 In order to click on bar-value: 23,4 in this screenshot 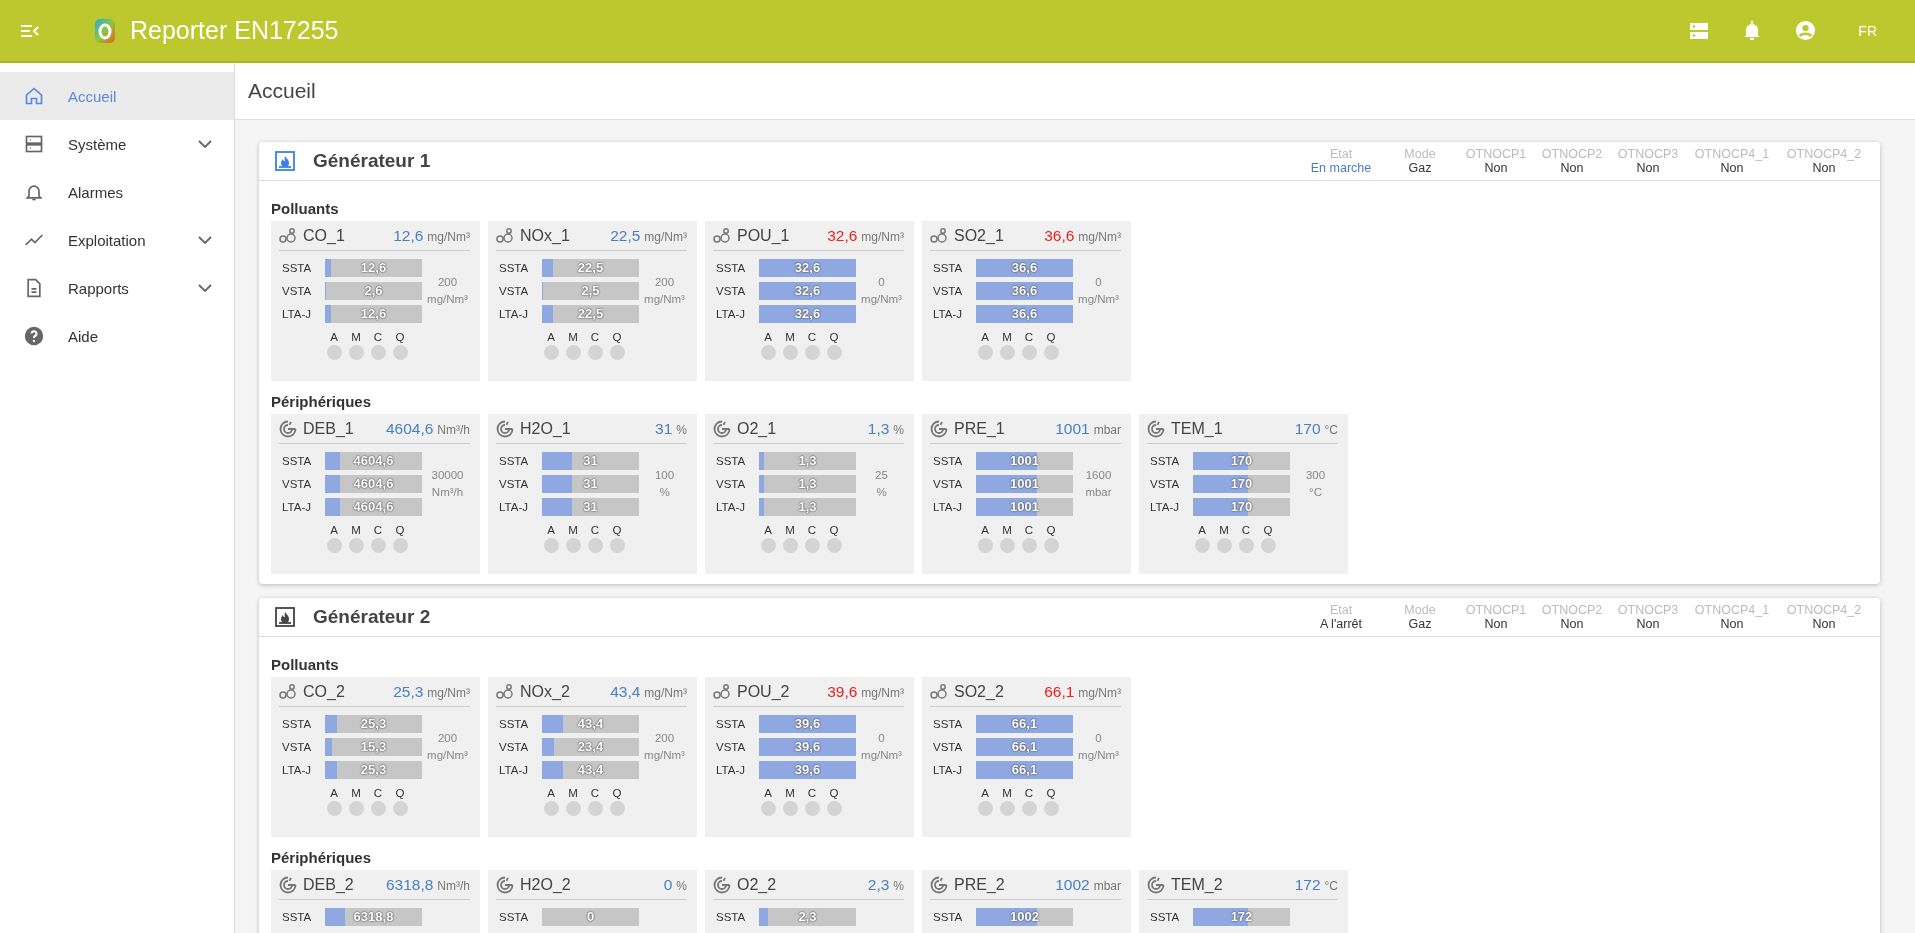, I will do `click(590, 746)`.